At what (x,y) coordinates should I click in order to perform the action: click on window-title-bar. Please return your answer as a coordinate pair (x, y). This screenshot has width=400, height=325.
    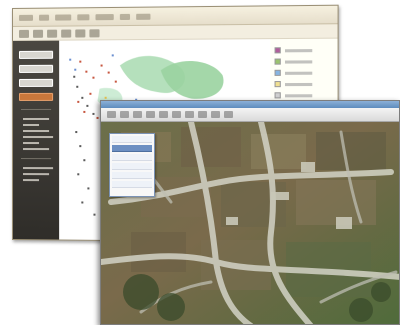
    Looking at the image, I should click on (250, 104).